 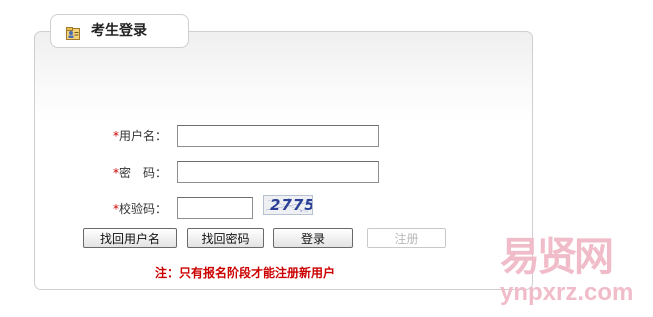 I want to click on password-input, so click(x=278, y=172).